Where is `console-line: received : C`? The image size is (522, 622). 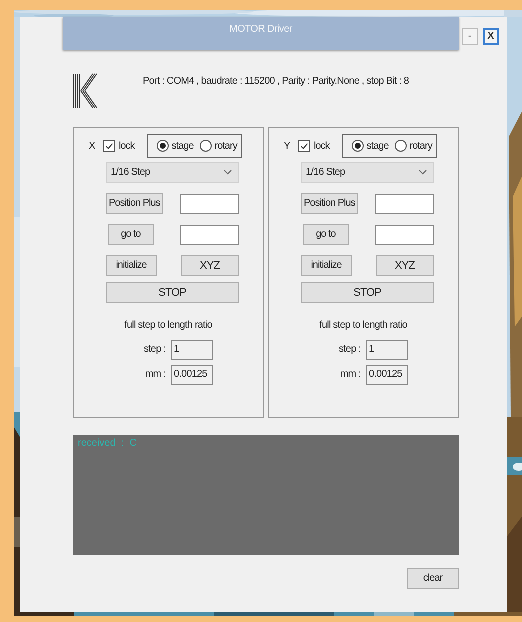 console-line: received : C is located at coordinates (107, 443).